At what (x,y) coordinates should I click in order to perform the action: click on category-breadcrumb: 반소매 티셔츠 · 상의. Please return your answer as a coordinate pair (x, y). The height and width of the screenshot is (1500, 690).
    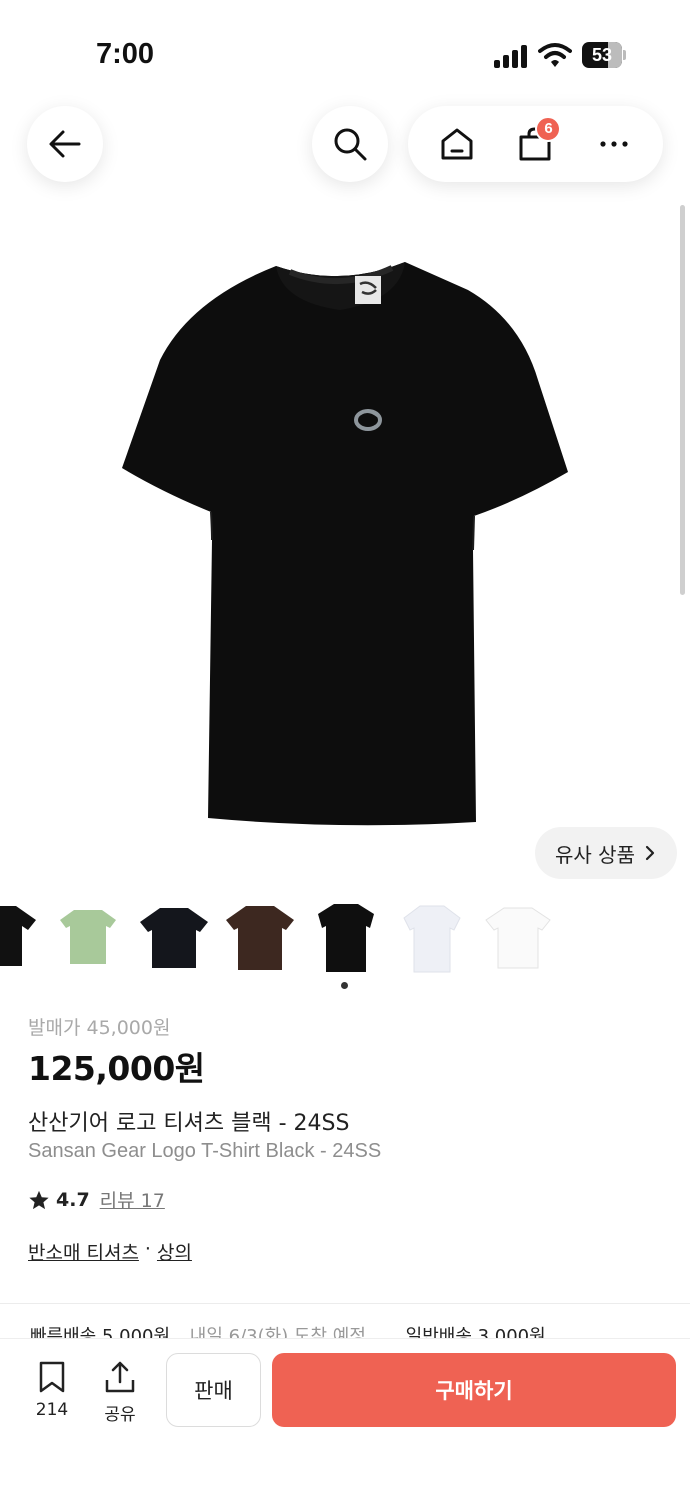
    Looking at the image, I should click on (110, 1251).